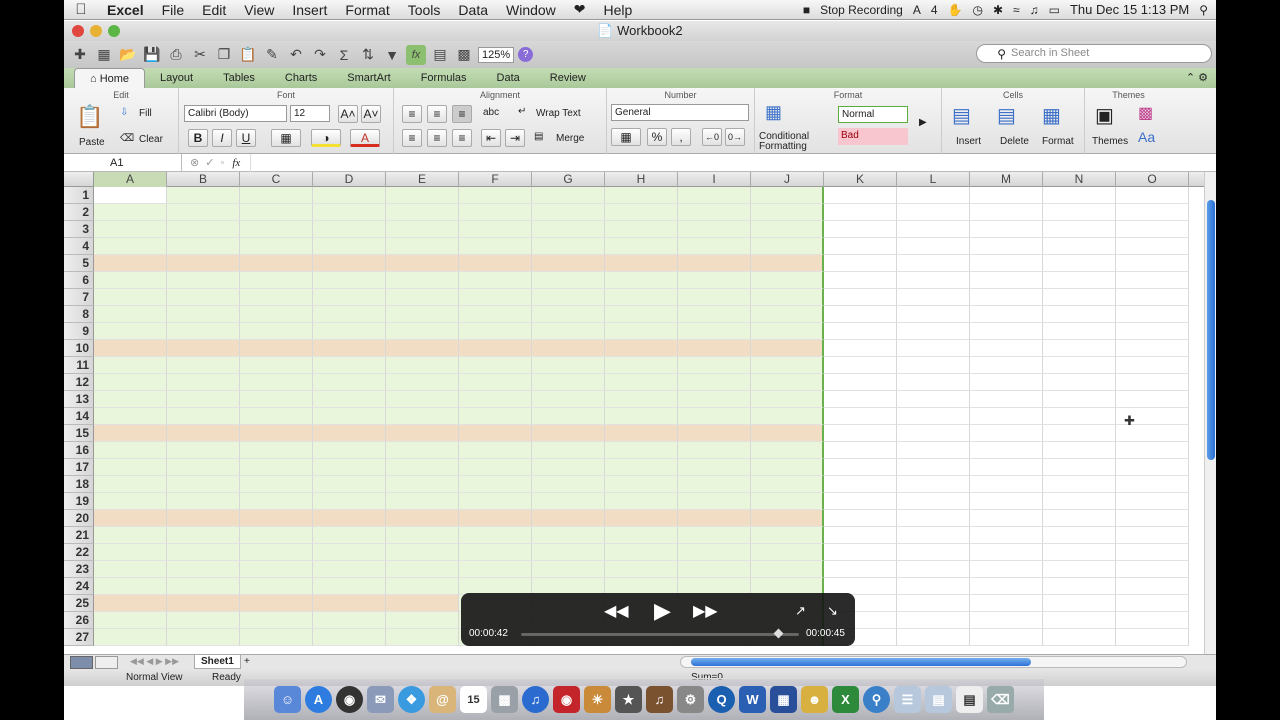 This screenshot has height=720, width=1280. What do you see at coordinates (444, 78) in the screenshot?
I see `tab-formulas: Formulas` at bounding box center [444, 78].